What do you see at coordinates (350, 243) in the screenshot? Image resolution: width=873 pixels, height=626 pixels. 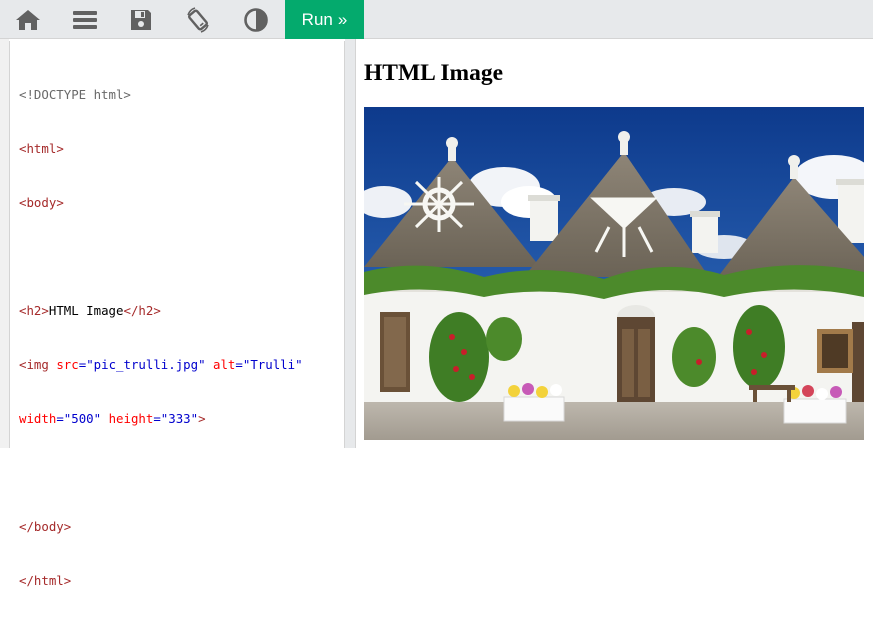 I see `pane-resize-divider` at bounding box center [350, 243].